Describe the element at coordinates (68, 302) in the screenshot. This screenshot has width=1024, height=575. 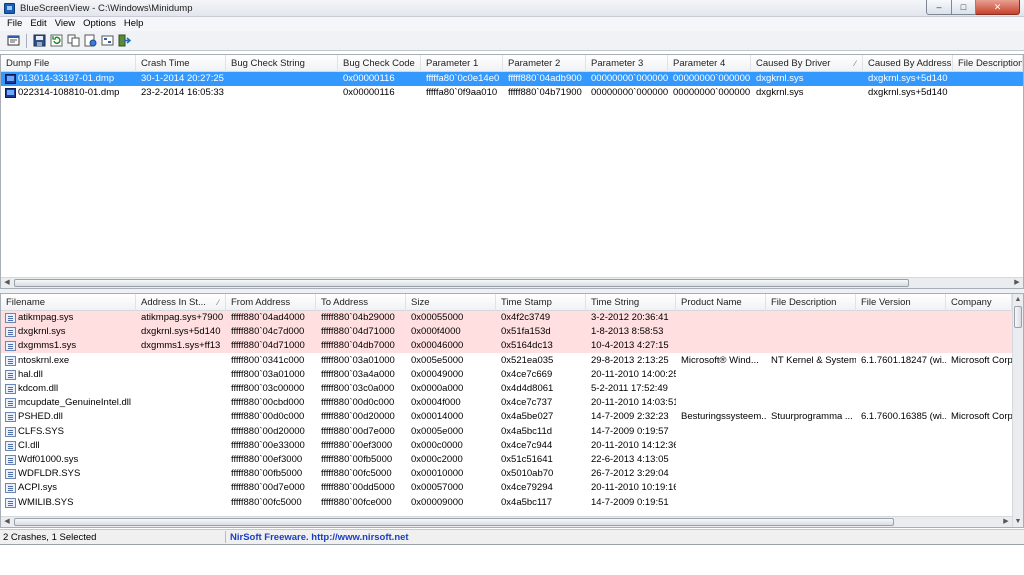
I see `column-filename: Filename` at that location.